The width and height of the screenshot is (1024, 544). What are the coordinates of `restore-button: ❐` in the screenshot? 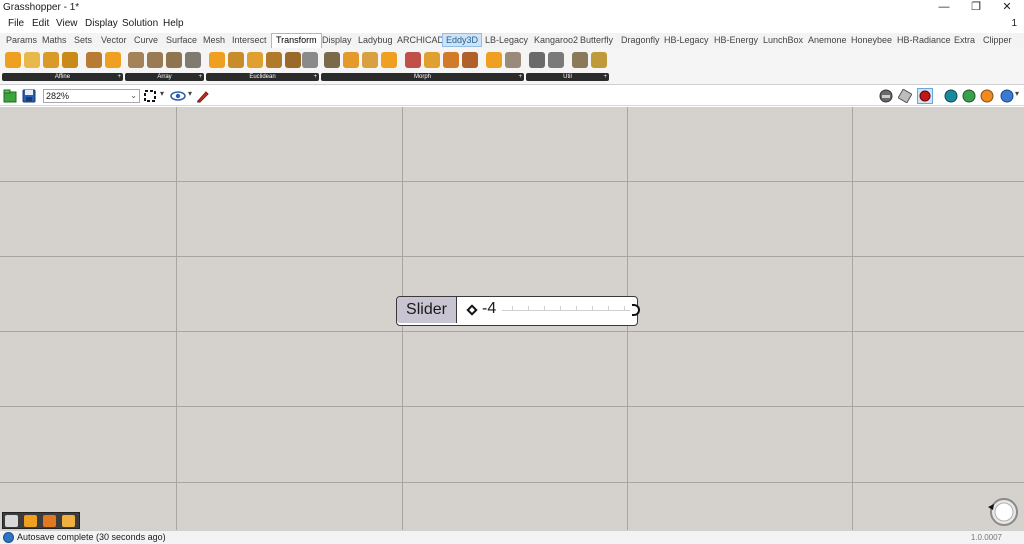 It's located at (976, 8).